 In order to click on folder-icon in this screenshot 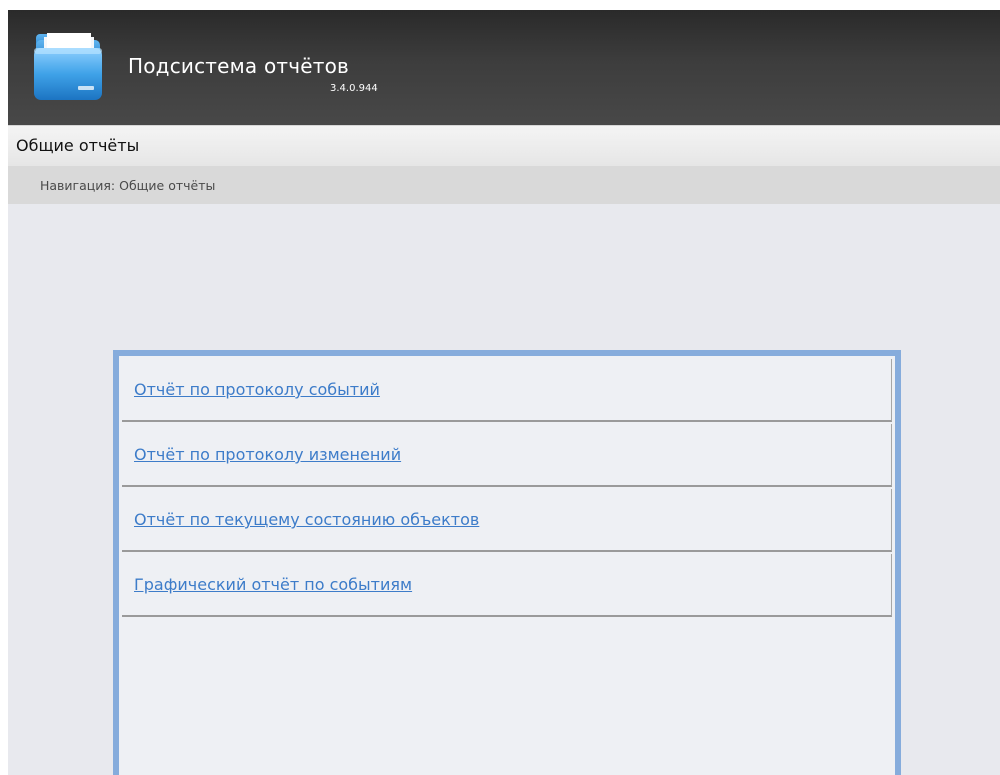, I will do `click(68, 66)`.